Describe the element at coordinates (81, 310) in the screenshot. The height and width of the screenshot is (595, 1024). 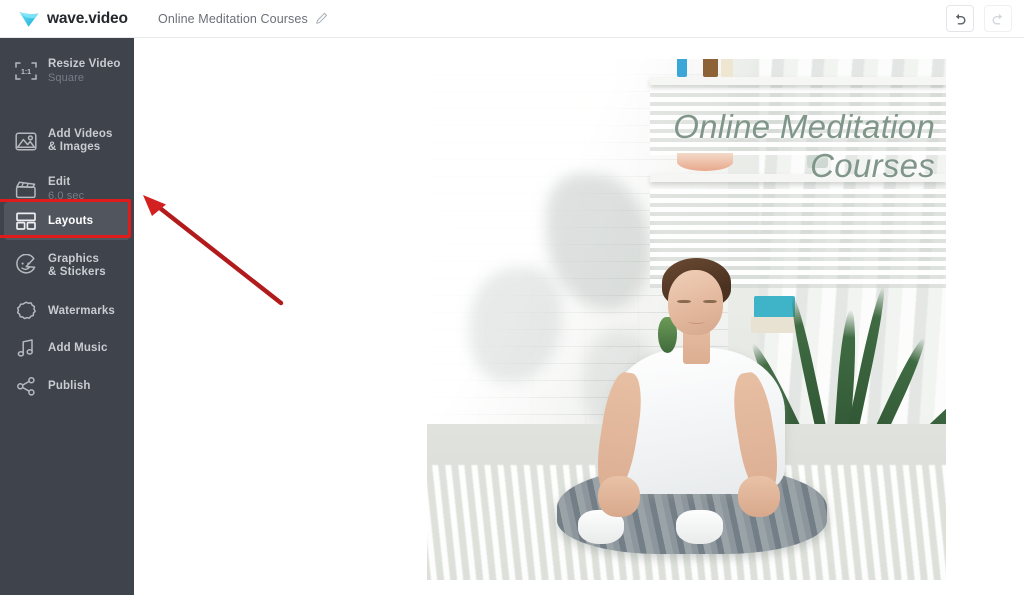
I see `sidebar-label-watermarks: Watermarks` at that location.